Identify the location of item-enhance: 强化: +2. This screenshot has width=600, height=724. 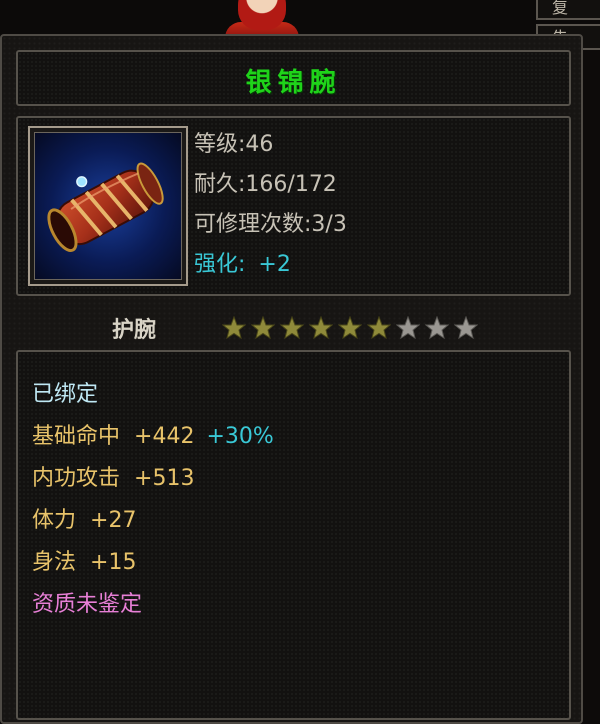
(242, 262).